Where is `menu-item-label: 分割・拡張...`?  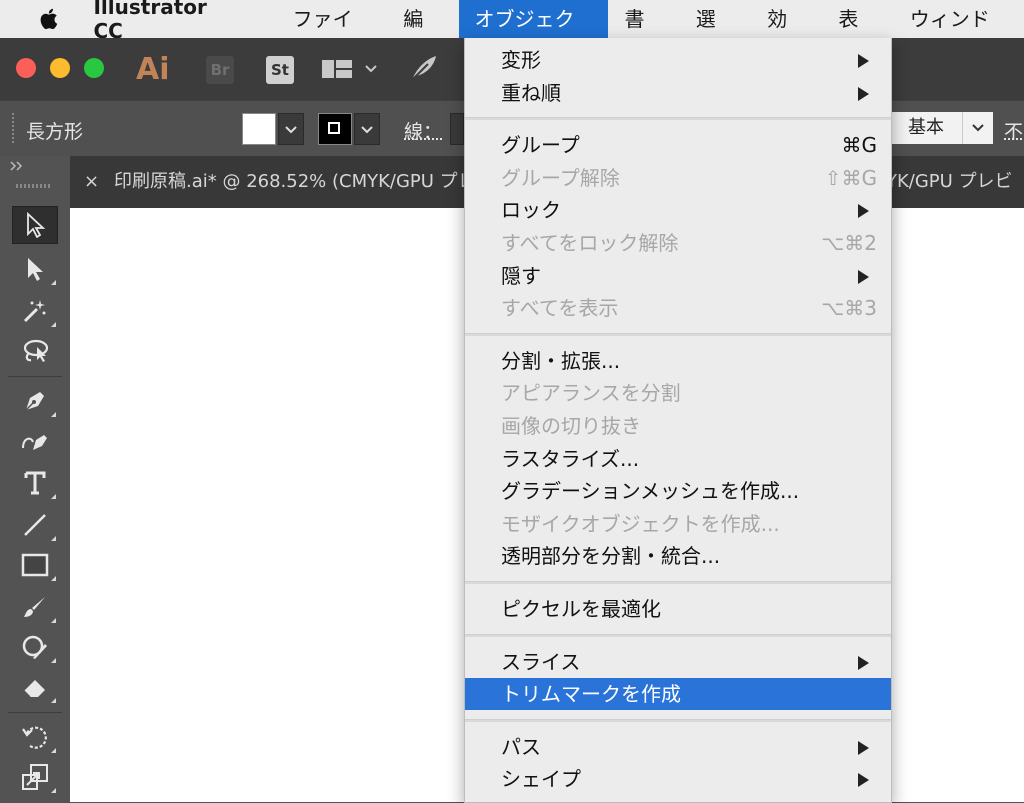
menu-item-label: 分割・拡張... is located at coordinates (561, 360).